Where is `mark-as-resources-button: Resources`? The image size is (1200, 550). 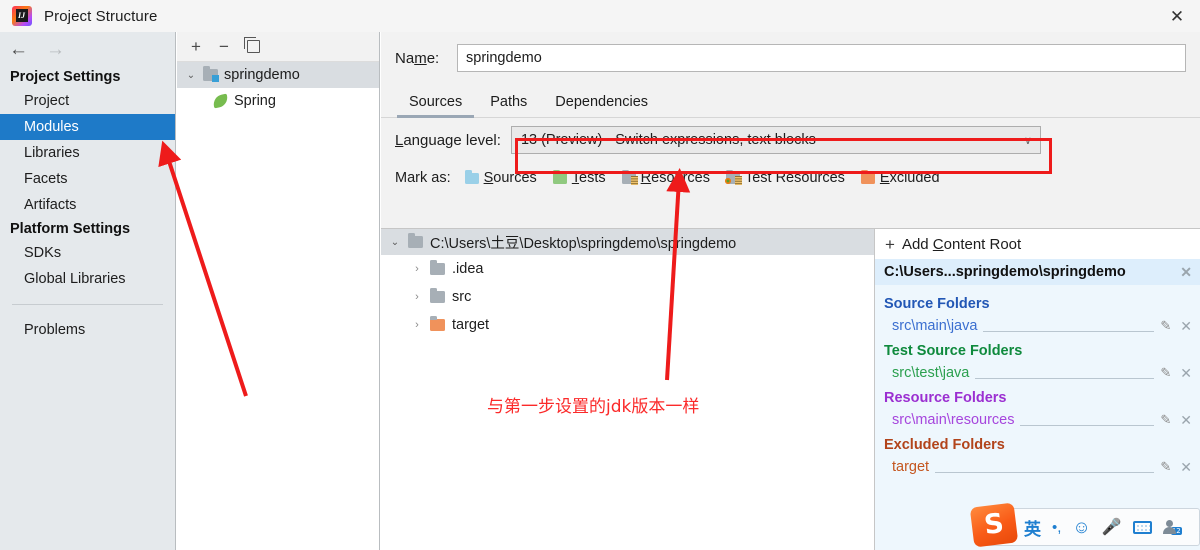
mark-as-resources-button: Resources is located at coordinates (665, 177).